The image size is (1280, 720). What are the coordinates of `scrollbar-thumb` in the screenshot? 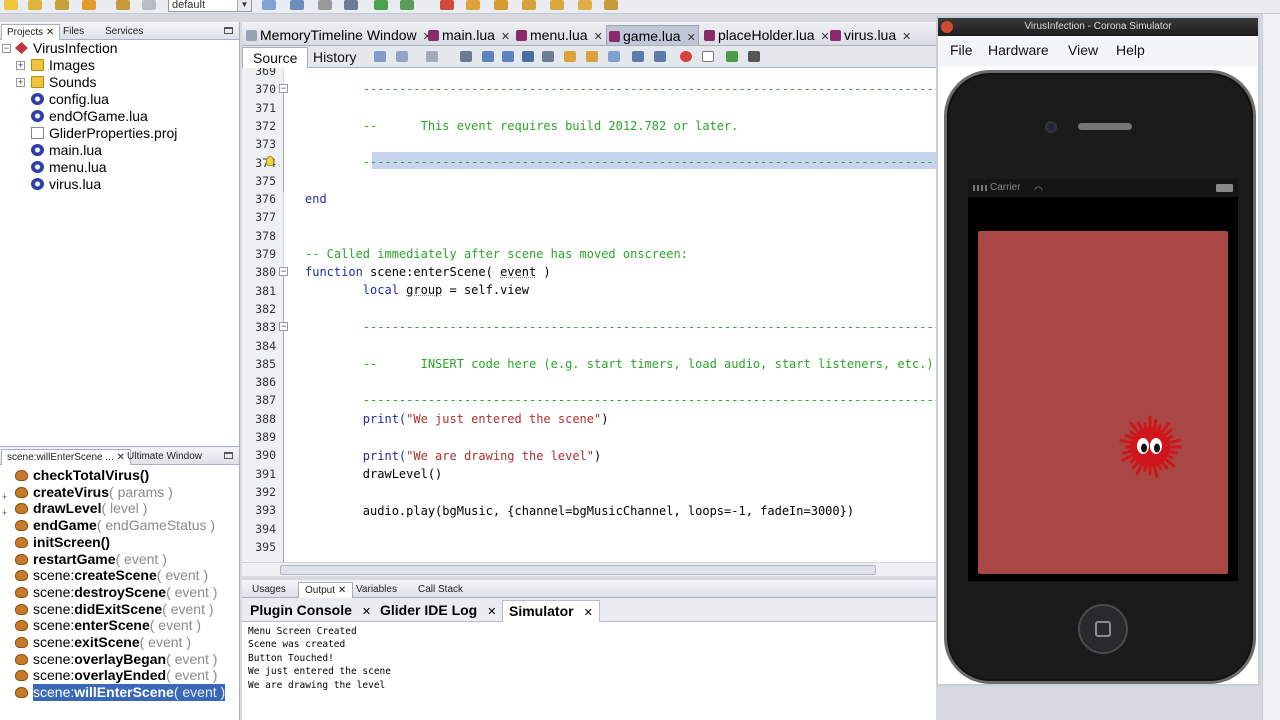 It's located at (578, 570).